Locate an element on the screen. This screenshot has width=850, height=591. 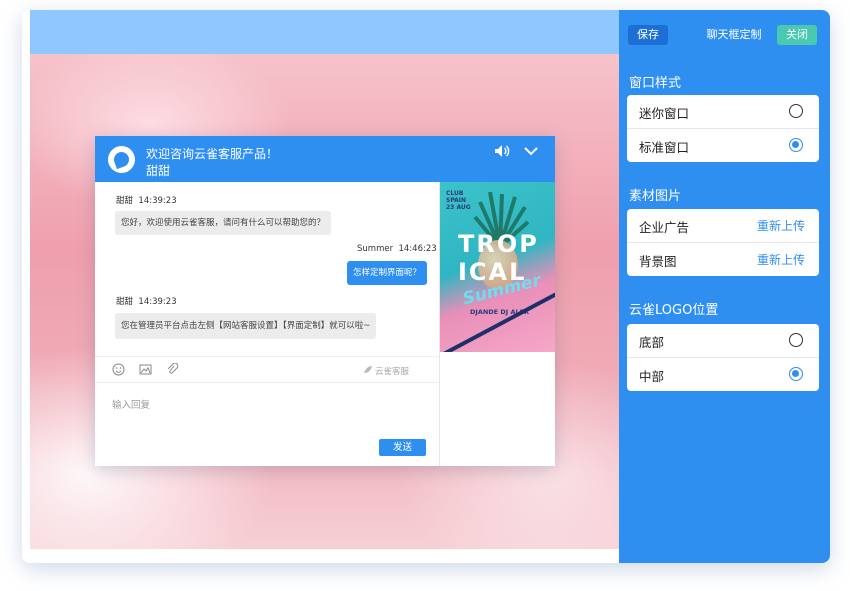
logo-position-card: 底部 中部 is located at coordinates (723, 357).